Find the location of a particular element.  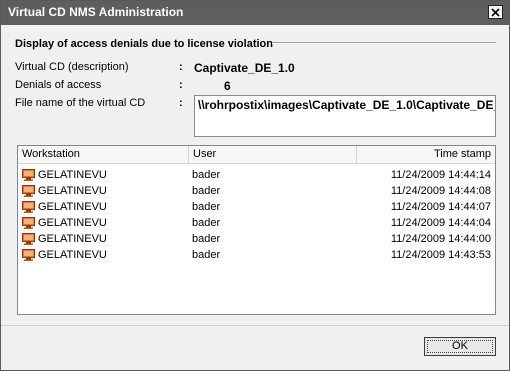

cell-time-stamp: 11/24/2009 14:44:04 is located at coordinates (440, 223).